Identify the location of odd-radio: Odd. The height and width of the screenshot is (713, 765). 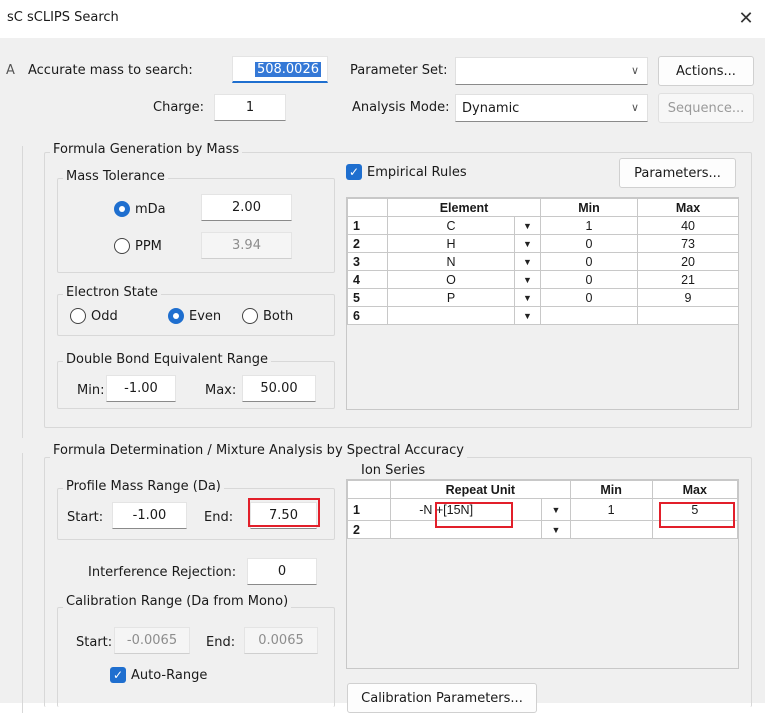
(94, 316).